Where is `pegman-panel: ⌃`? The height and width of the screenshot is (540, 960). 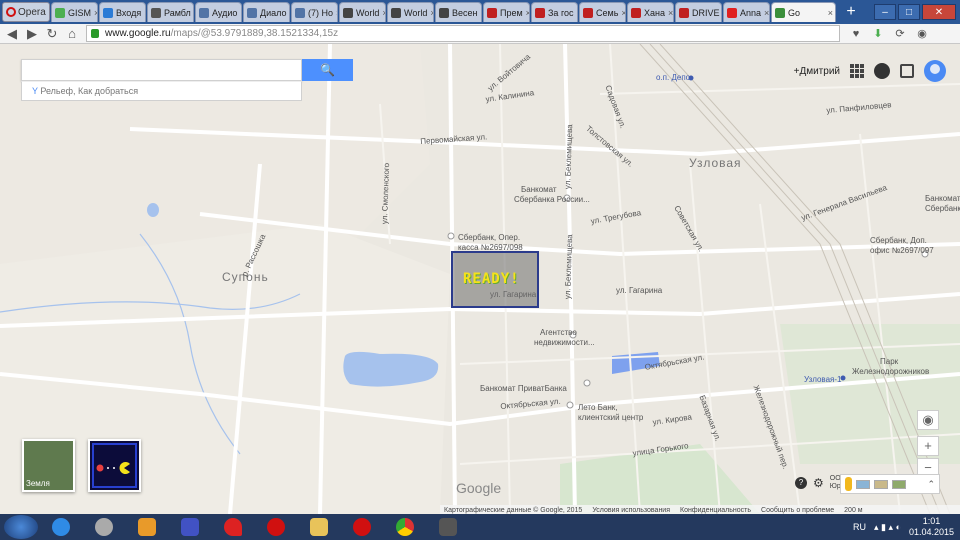 pegman-panel: ⌃ is located at coordinates (890, 484).